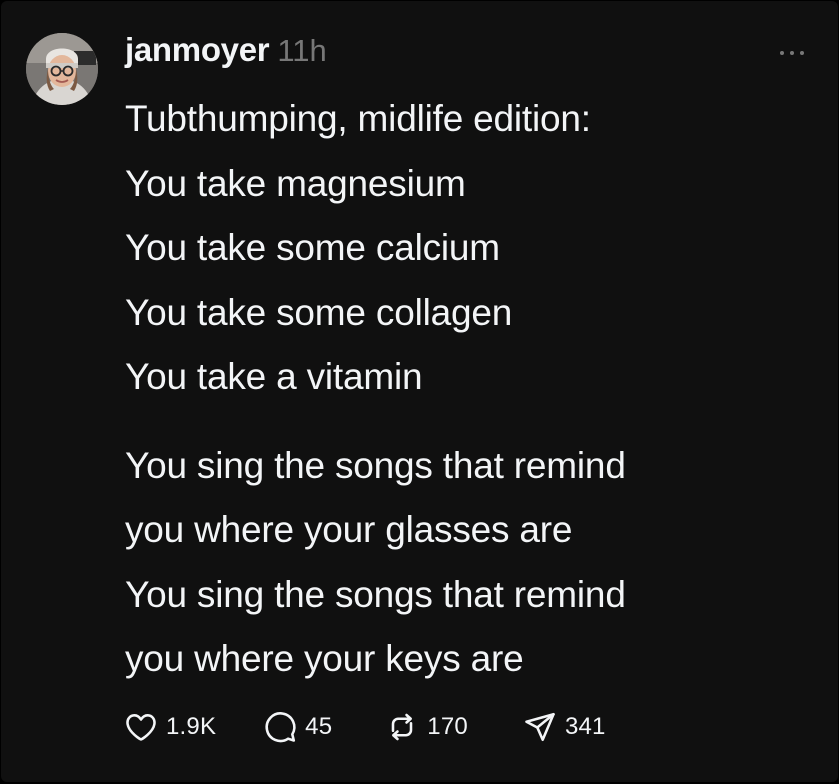  Describe the element at coordinates (540, 727) in the screenshot. I see `send-icon` at that location.